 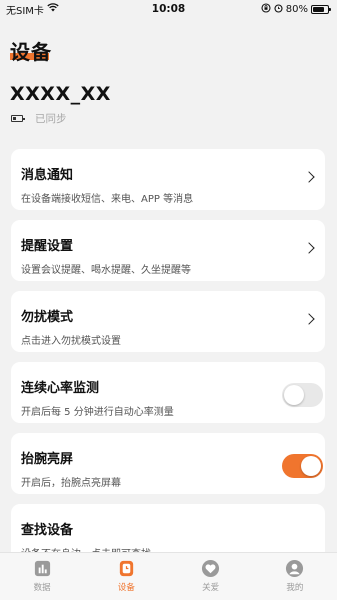 I want to click on card-subtitle: 开启后每 5 分钟进行自动心率测量, so click(x=97, y=412).